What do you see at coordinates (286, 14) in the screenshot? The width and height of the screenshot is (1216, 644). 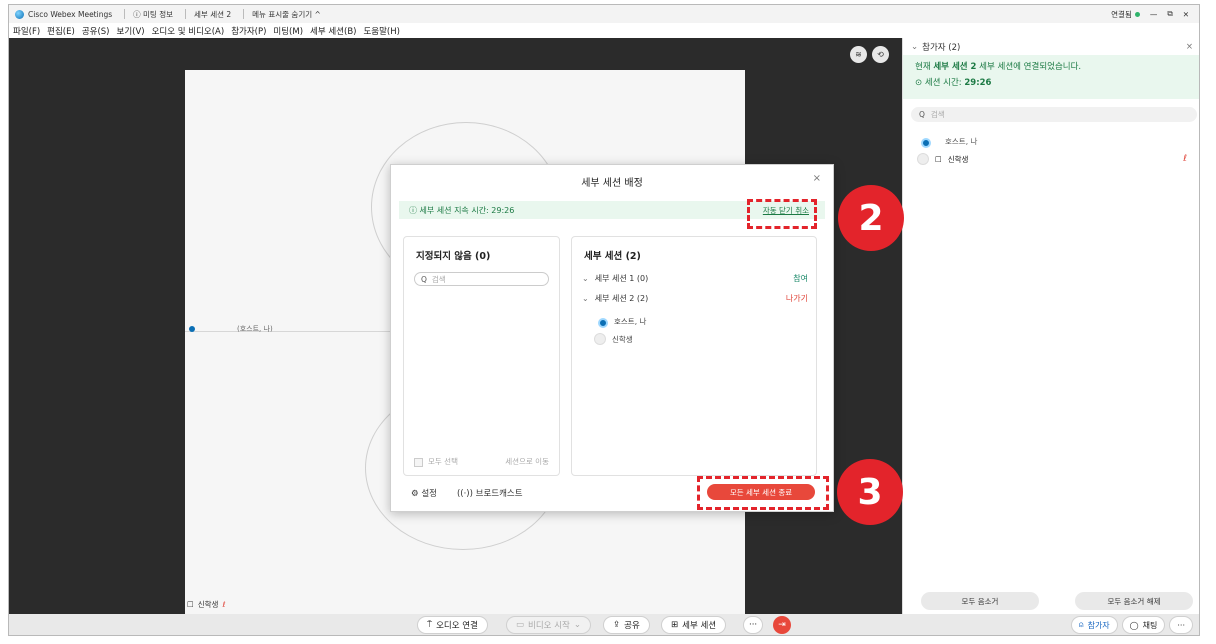 I see `hide-menu-button: 메뉴 표시줄 숨기기 ^` at bounding box center [286, 14].